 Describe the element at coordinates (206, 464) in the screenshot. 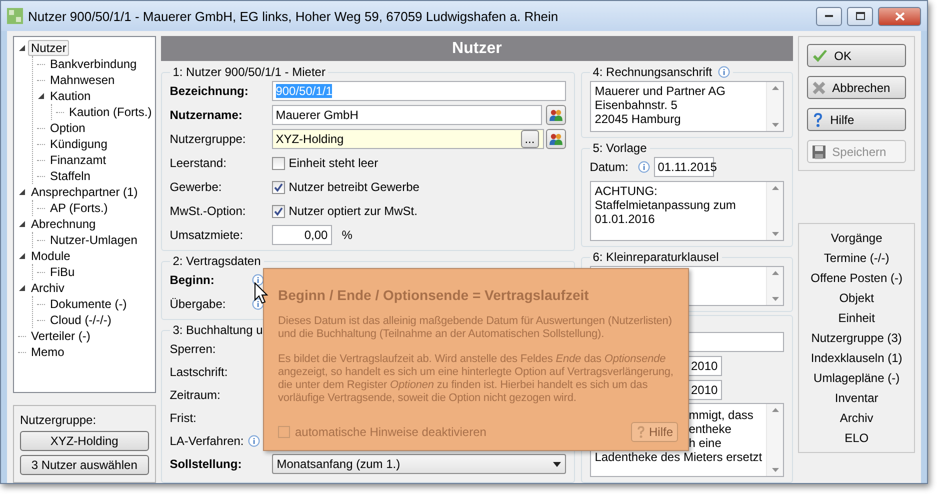

I see `field-label: Sollstellung:` at that location.